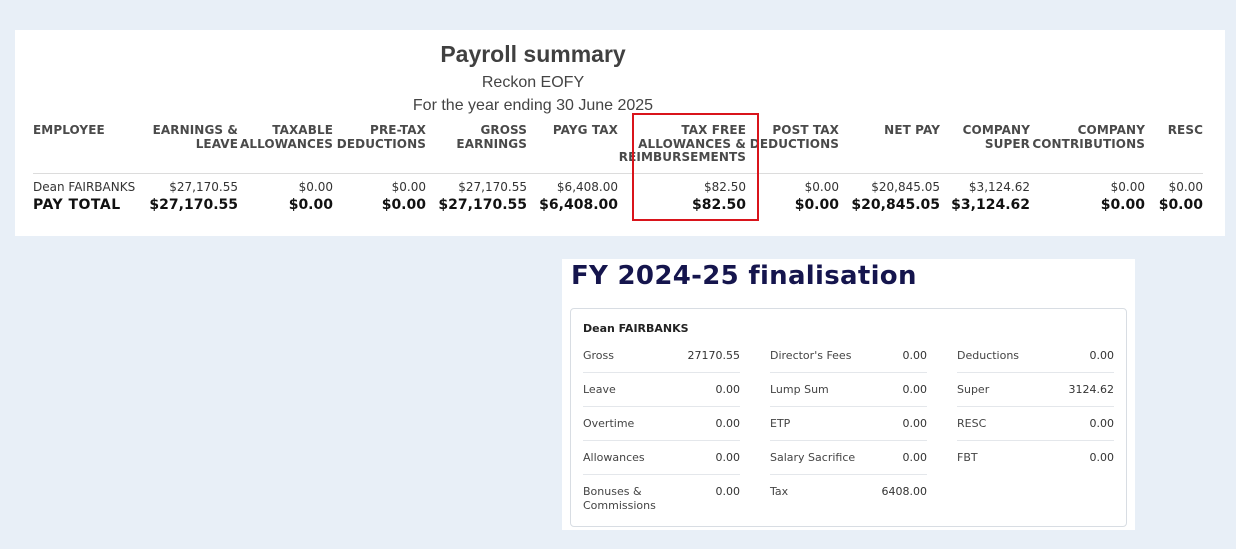  I want to click on total-payg-tax: $6,408.00, so click(578, 205).